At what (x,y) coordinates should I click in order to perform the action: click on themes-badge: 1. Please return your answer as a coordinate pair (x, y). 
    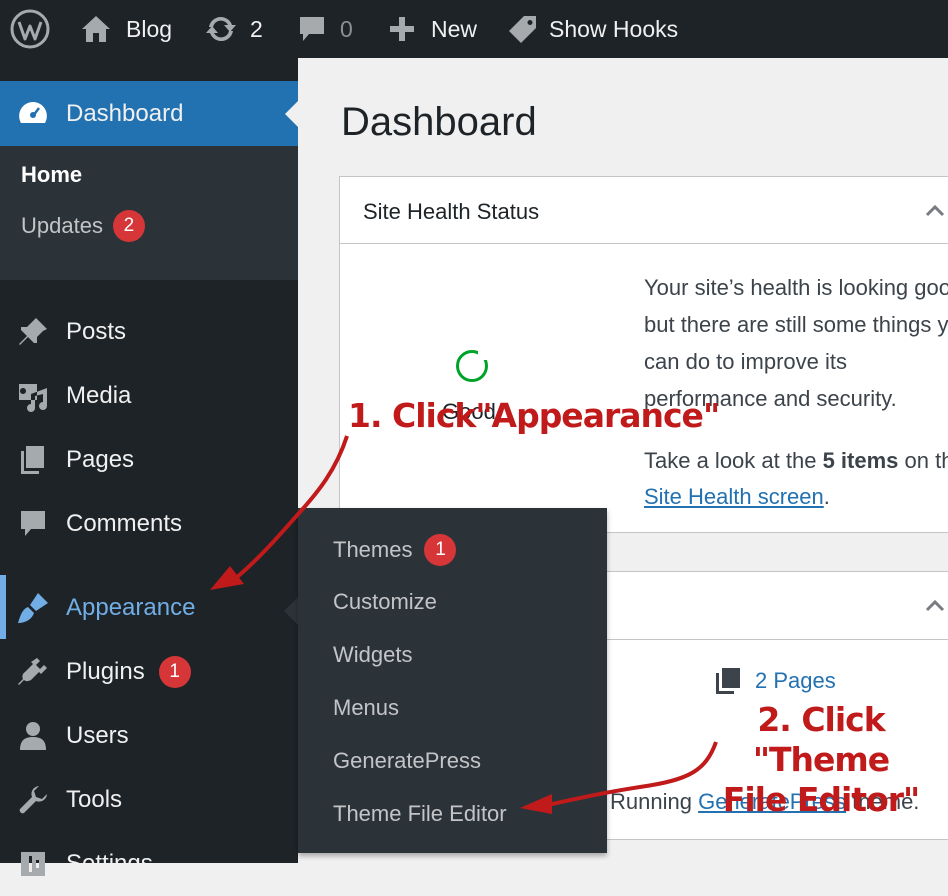
    Looking at the image, I should click on (440, 550).